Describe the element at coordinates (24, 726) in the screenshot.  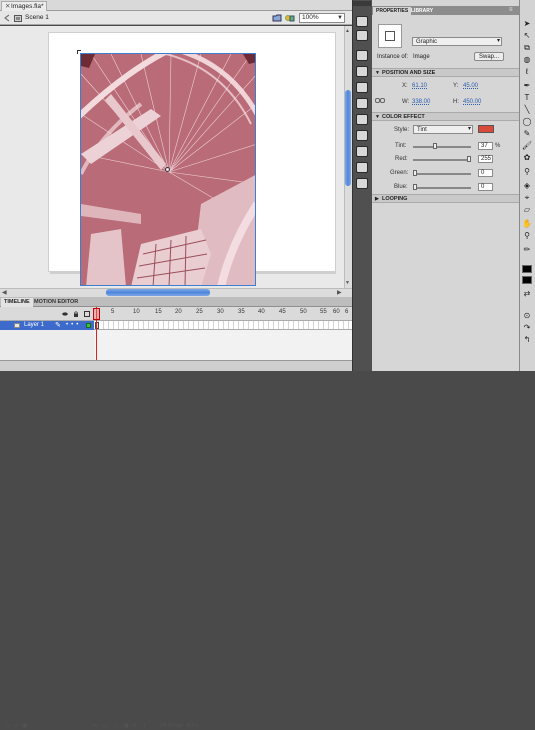
I see `delete-layer-icon: ▦` at that location.